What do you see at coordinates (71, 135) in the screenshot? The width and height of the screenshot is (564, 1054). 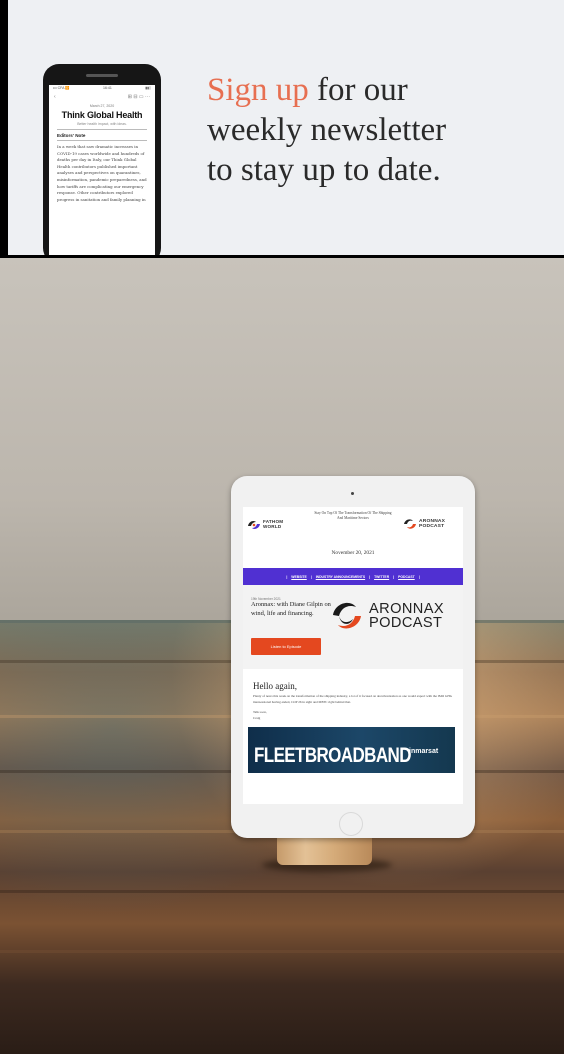 I see `phone-section-heading: Editors' Note` at bounding box center [71, 135].